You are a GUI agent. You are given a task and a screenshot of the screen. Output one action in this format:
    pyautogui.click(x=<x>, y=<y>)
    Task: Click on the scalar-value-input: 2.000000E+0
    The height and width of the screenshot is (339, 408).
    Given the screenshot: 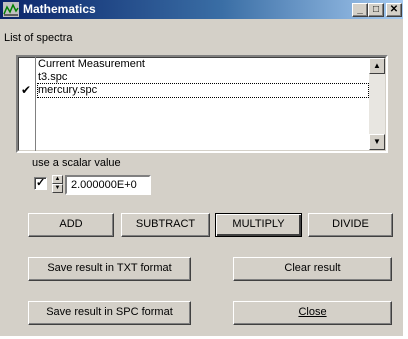 What is the action you would take?
    pyautogui.click(x=108, y=185)
    